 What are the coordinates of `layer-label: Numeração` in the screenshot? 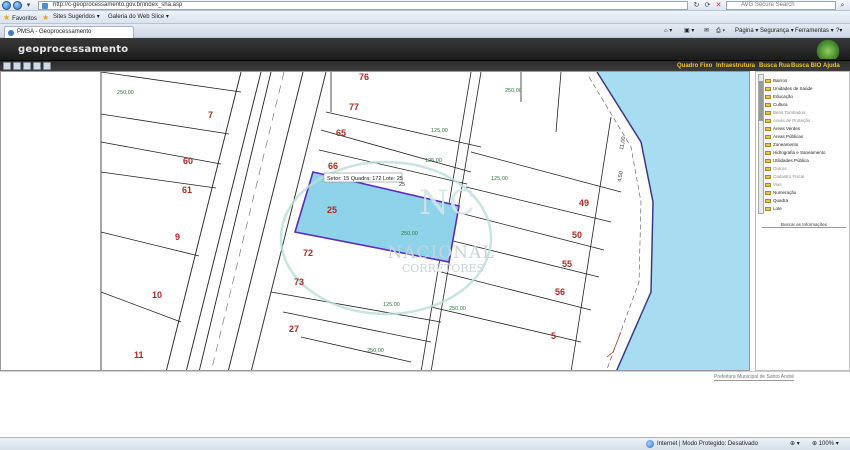 It's located at (785, 192).